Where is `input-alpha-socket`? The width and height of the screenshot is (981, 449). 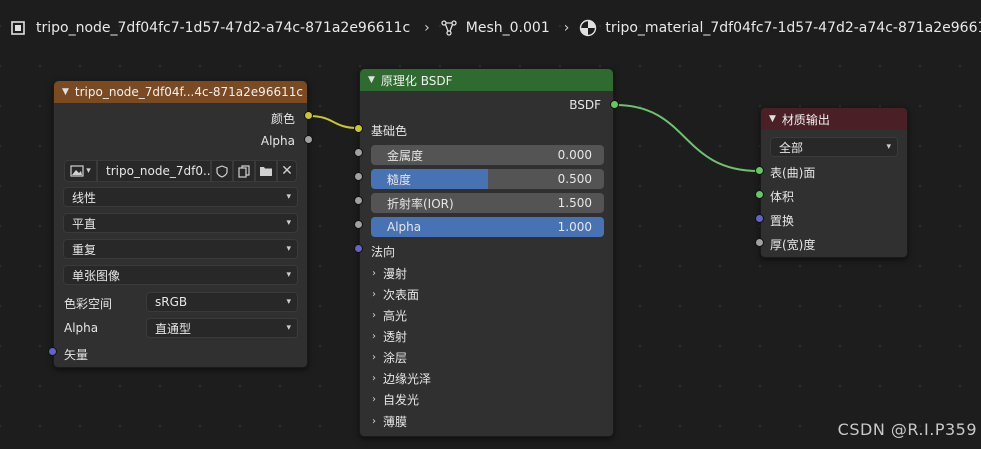
input-alpha-socket is located at coordinates (358, 224).